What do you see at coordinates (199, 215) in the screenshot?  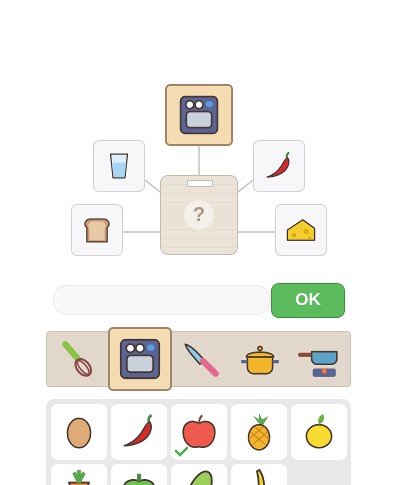 I see `question-mark: ?` at bounding box center [199, 215].